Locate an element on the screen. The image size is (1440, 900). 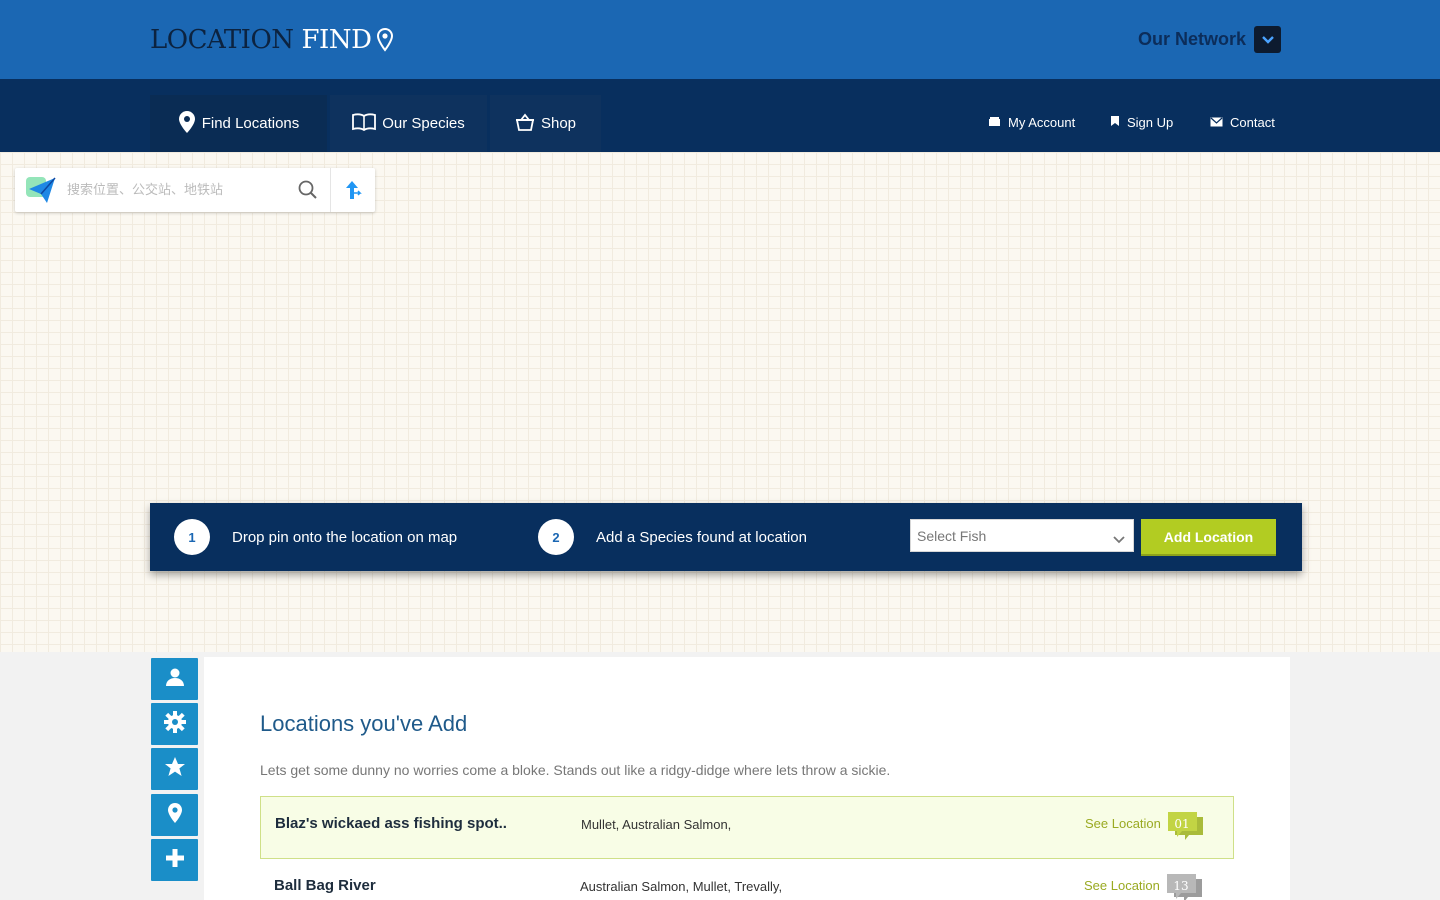
wallet-icon is located at coordinates (994, 122).